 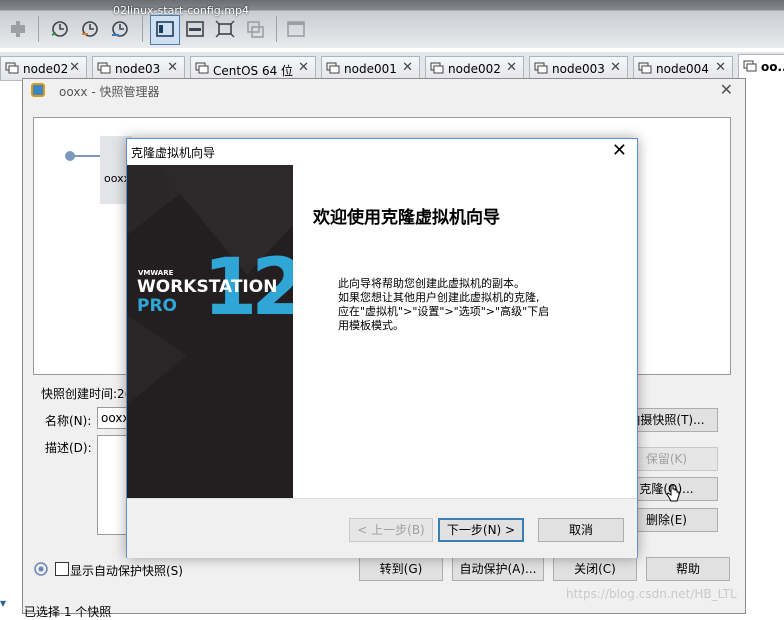 What do you see at coordinates (126, 571) in the screenshot?
I see `auto-protect-checkbox-label: 显示自动保护快照(S)` at bounding box center [126, 571].